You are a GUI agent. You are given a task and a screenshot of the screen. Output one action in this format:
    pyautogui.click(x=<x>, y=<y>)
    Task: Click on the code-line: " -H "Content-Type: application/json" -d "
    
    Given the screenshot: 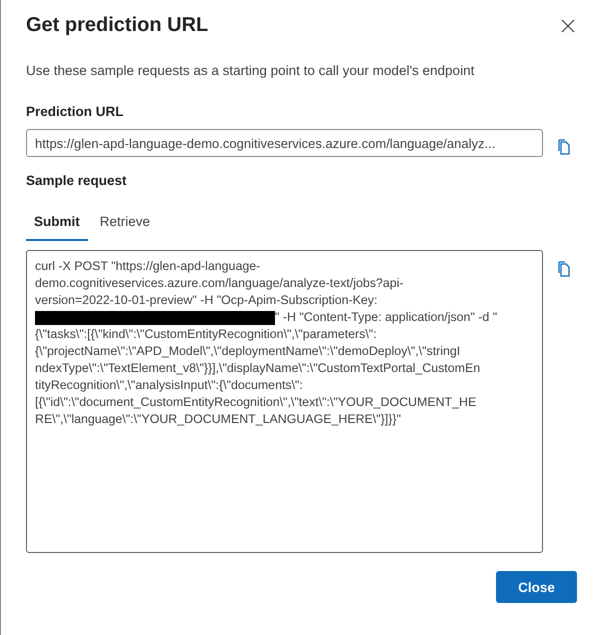 What is the action you would take?
    pyautogui.click(x=386, y=317)
    